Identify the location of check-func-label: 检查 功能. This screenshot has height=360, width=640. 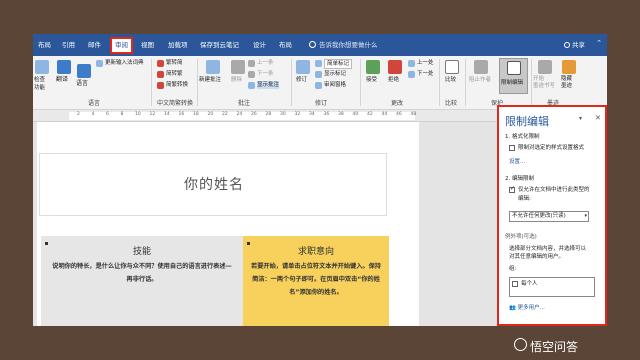
(40, 84).